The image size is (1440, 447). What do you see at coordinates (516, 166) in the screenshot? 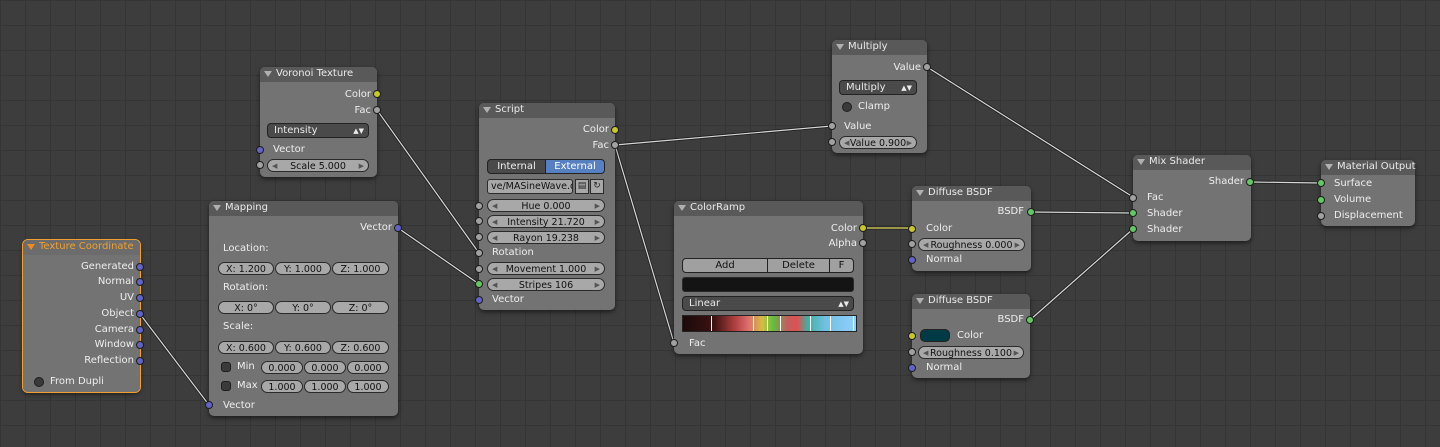
I see `internal-mode-button: Internal` at bounding box center [516, 166].